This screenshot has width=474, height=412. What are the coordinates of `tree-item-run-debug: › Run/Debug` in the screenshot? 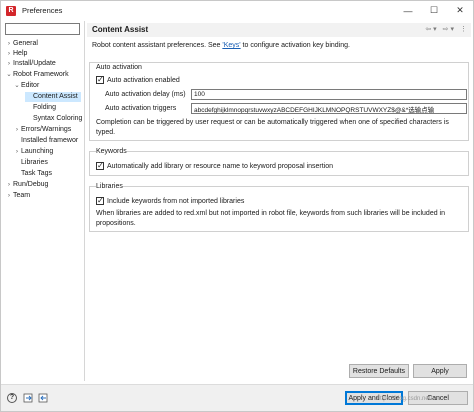 It's located at (27, 185).